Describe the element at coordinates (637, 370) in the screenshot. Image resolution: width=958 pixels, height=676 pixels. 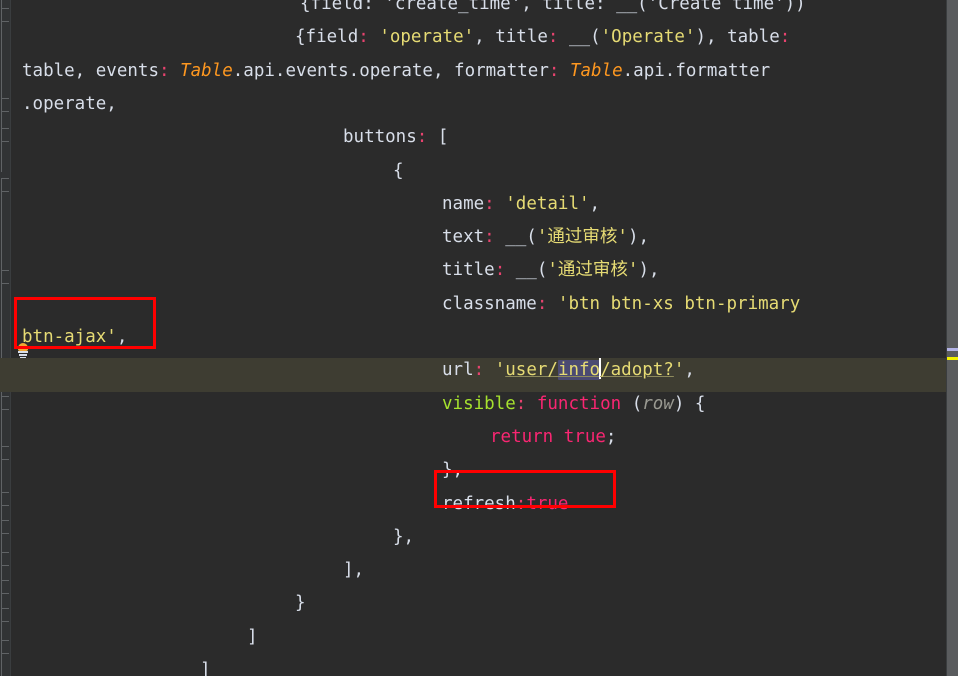
I see `token-line-url-6: /adopt?` at that location.